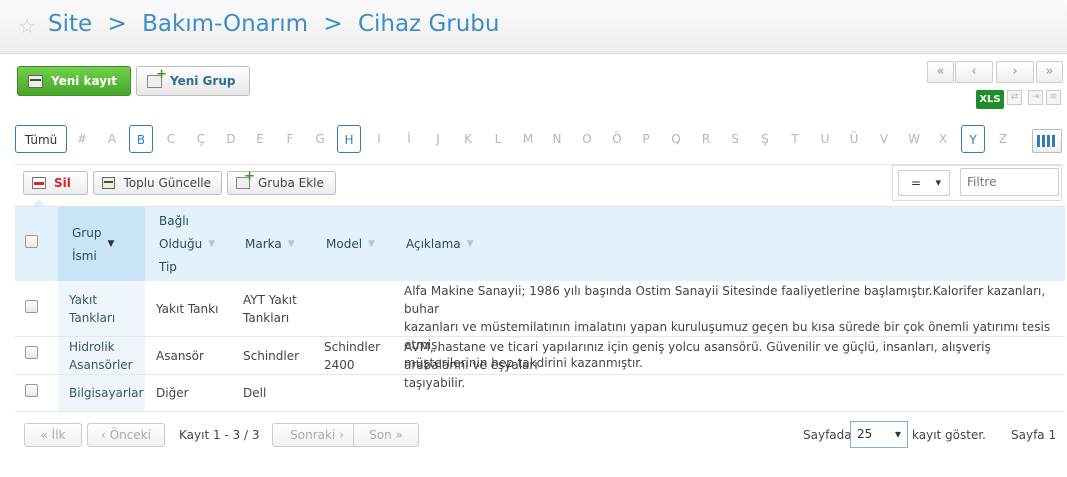 This screenshot has width=1067, height=477. I want to click on alphabet-letter-button: J, so click(438, 139).